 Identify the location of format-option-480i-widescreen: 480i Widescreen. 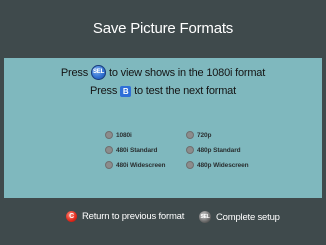
(135, 165).